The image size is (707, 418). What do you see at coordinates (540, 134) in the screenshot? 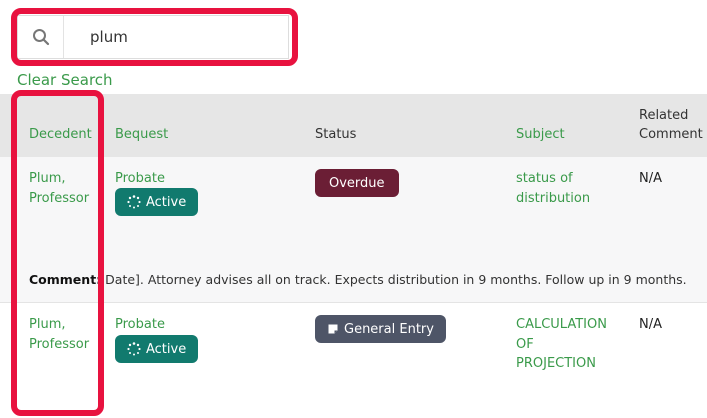
I see `column-header-subject: Subject` at bounding box center [540, 134].